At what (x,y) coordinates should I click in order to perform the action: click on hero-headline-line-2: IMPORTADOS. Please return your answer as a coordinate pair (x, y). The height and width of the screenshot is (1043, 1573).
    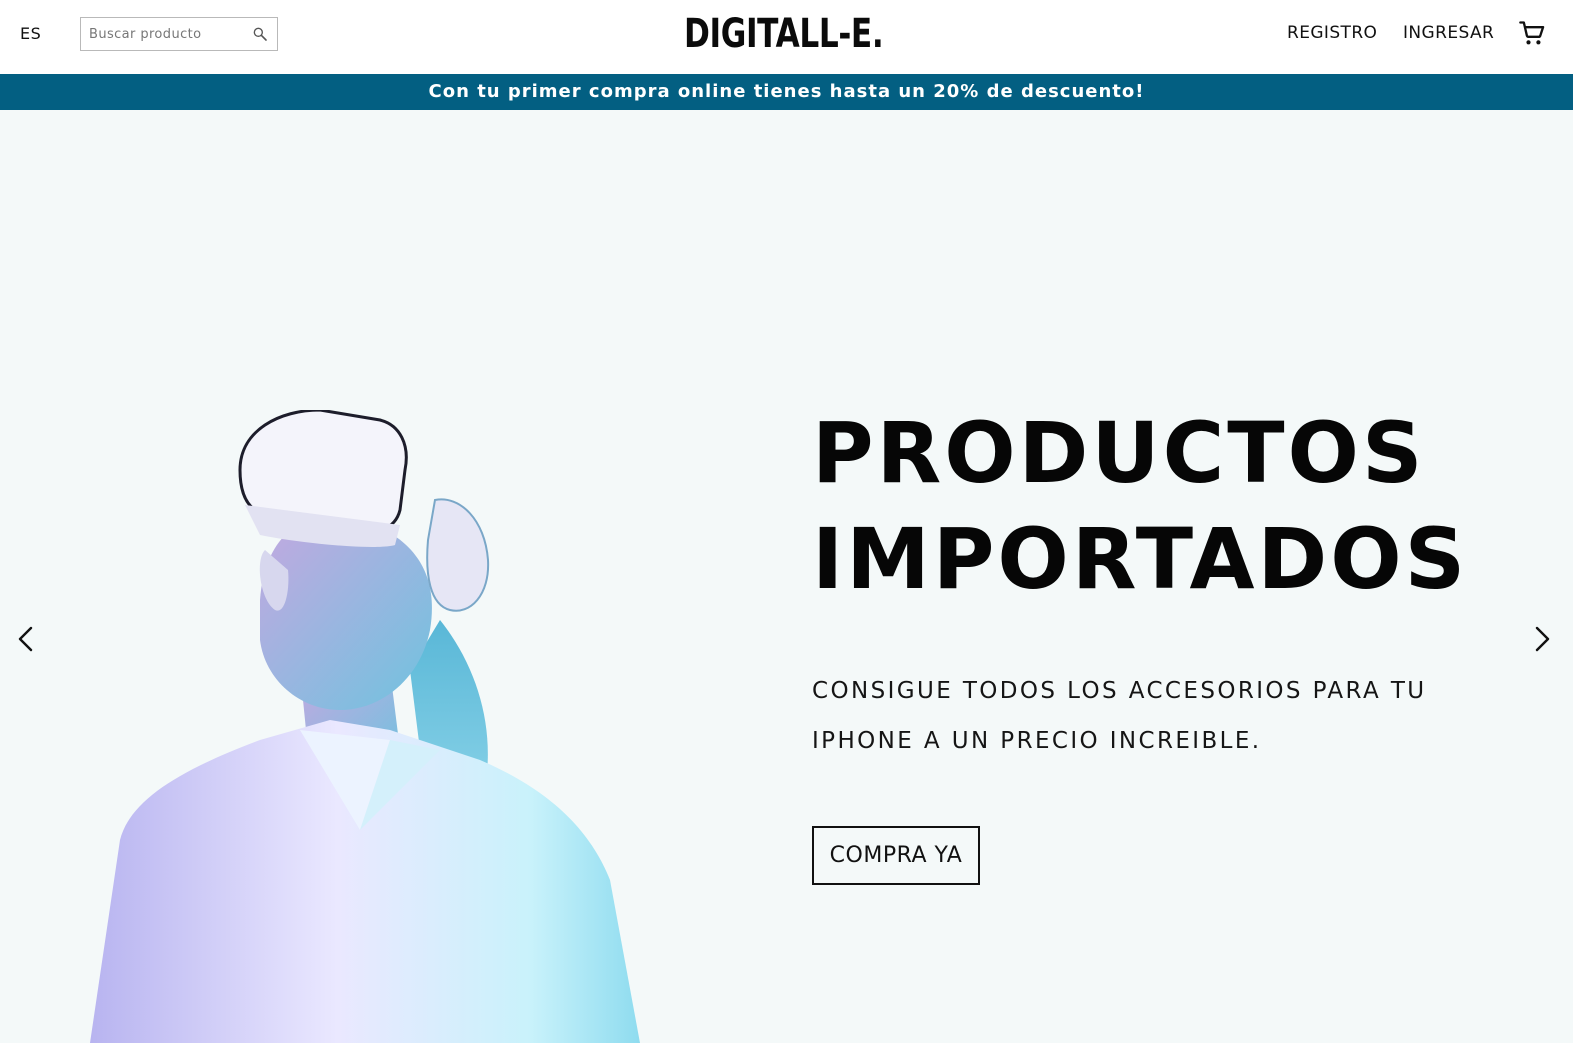
    Looking at the image, I should click on (1140, 559).